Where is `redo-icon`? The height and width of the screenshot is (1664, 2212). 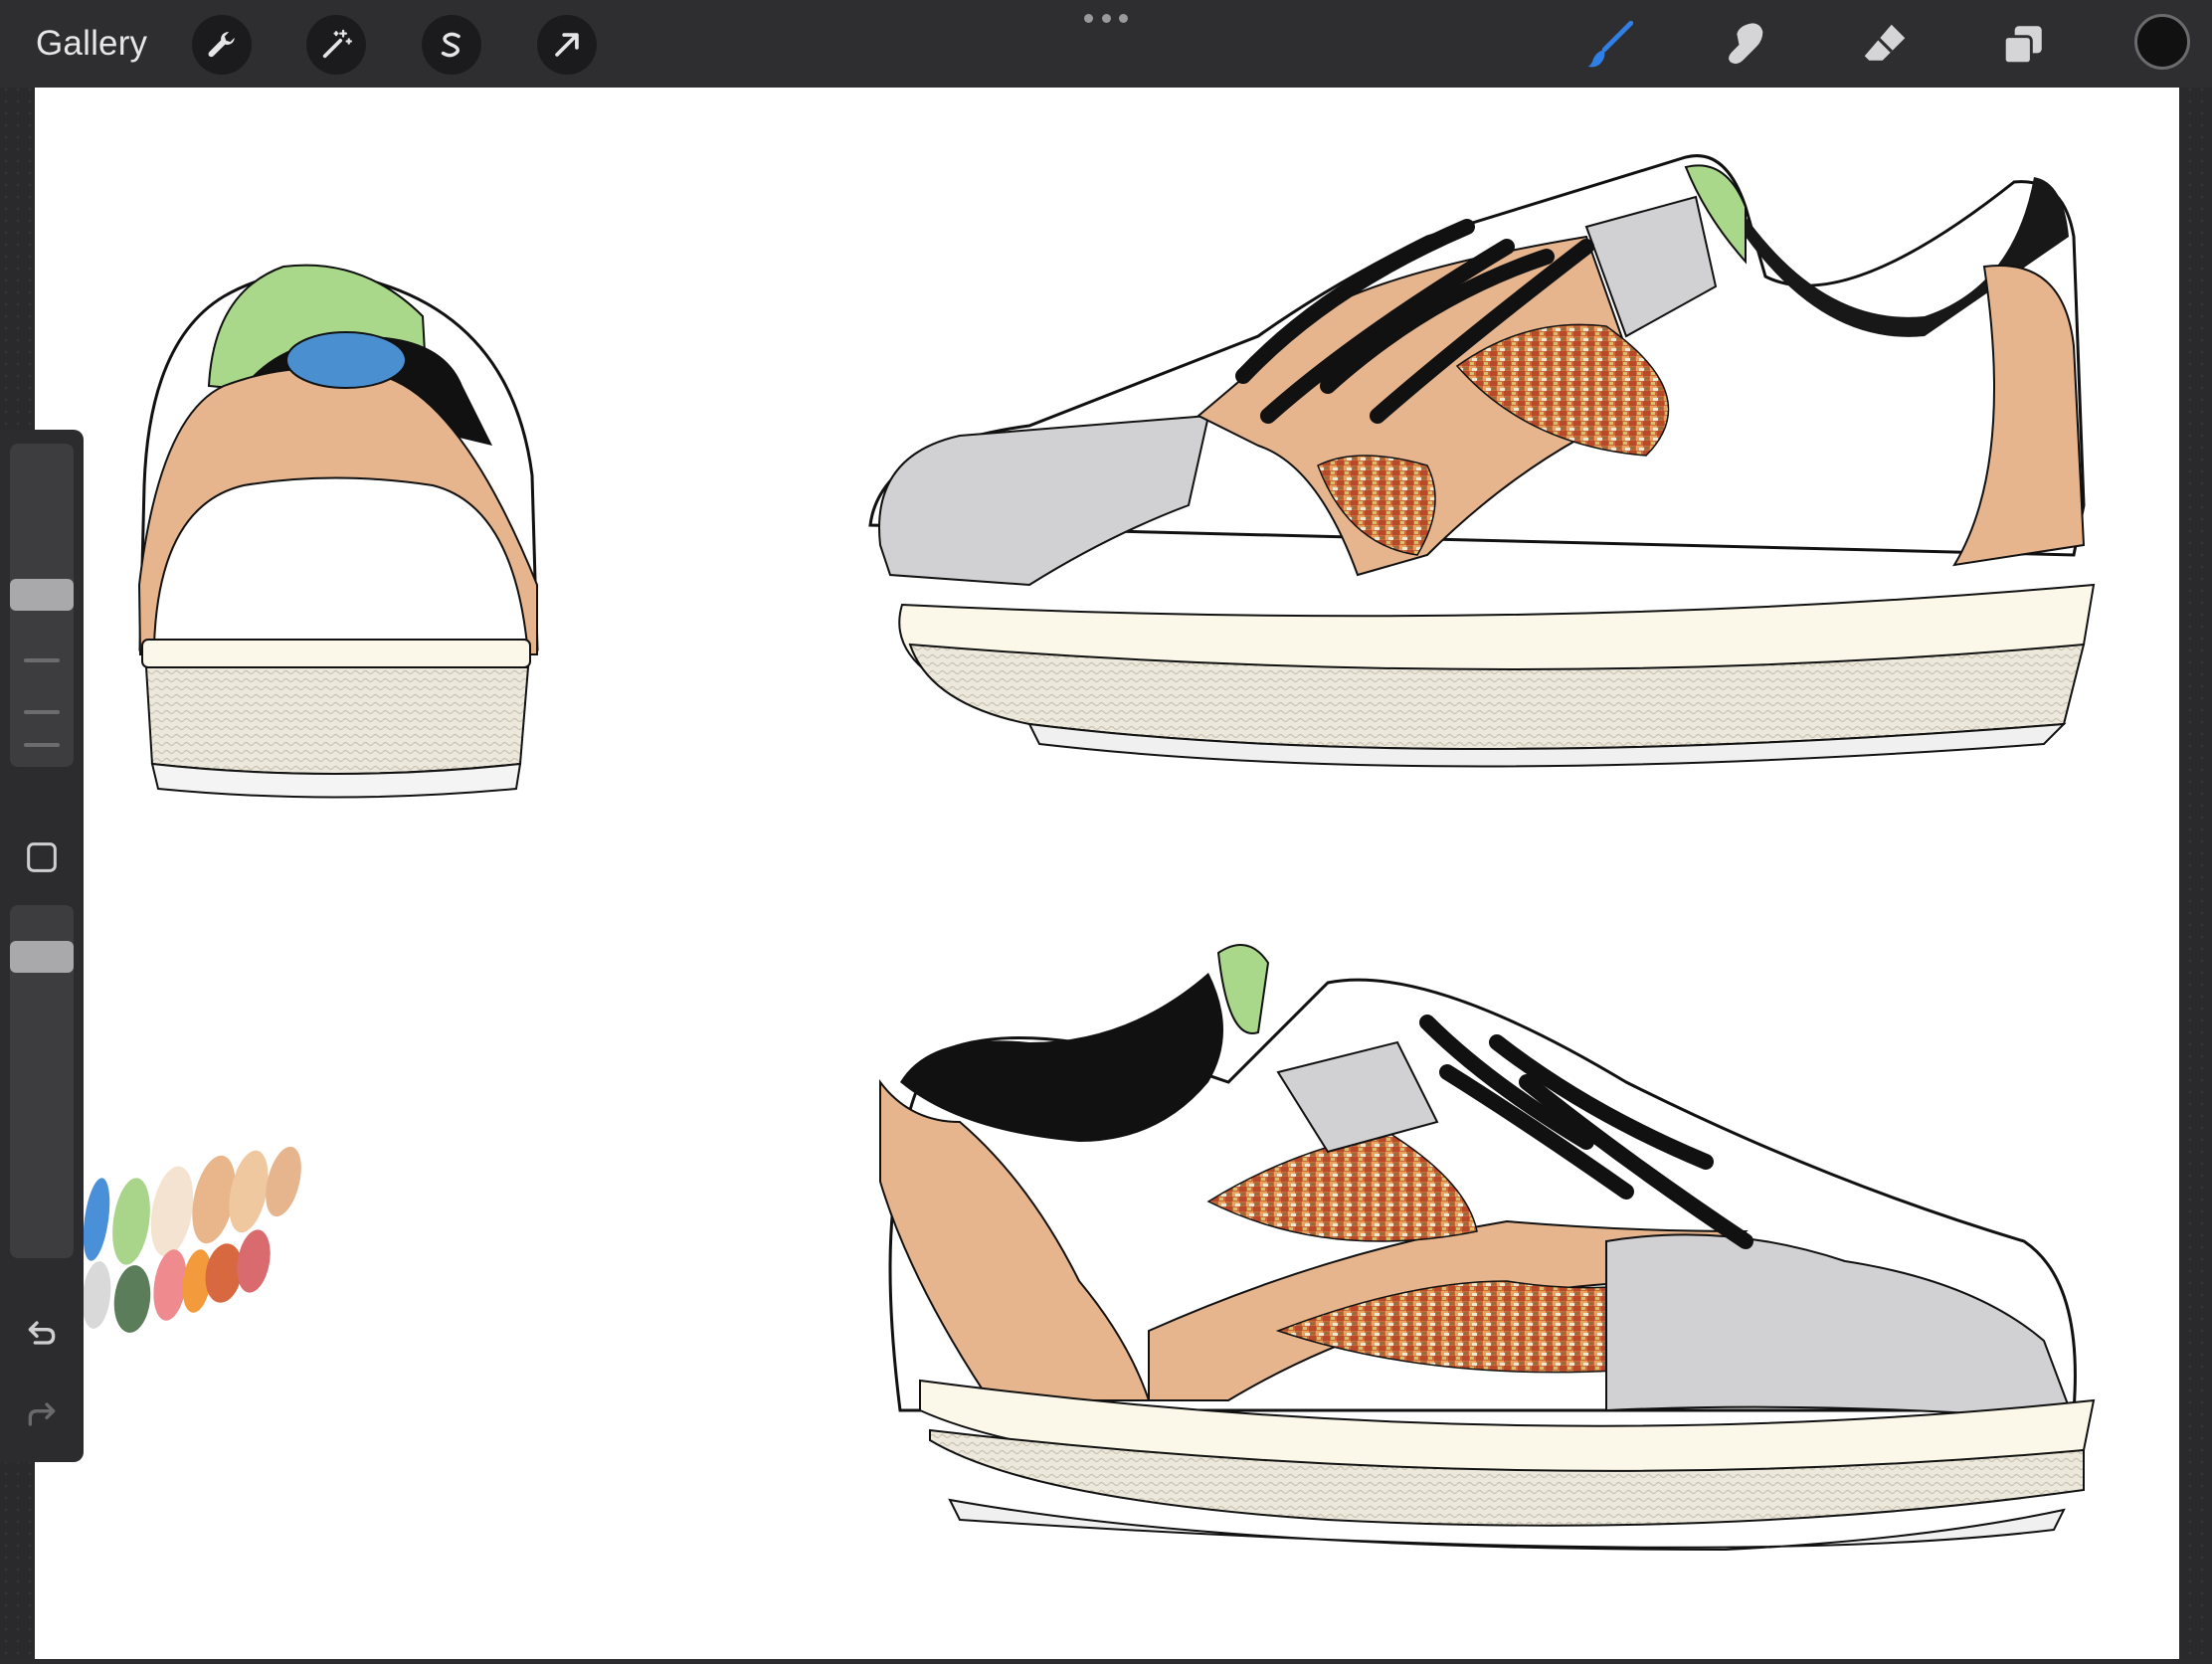
redo-icon is located at coordinates (42, 1414).